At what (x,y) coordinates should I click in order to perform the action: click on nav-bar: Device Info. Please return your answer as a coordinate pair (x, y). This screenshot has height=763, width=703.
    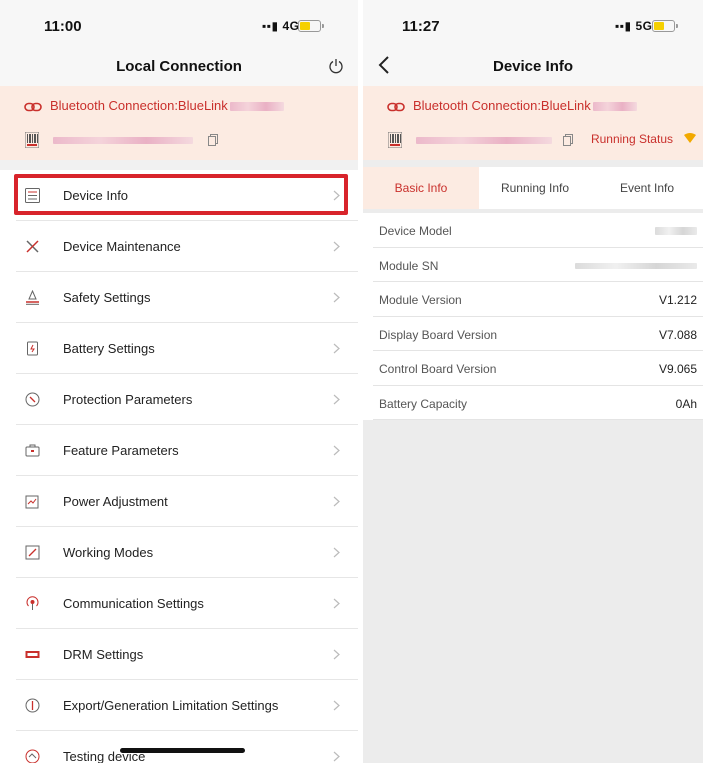
    Looking at the image, I should click on (533, 65).